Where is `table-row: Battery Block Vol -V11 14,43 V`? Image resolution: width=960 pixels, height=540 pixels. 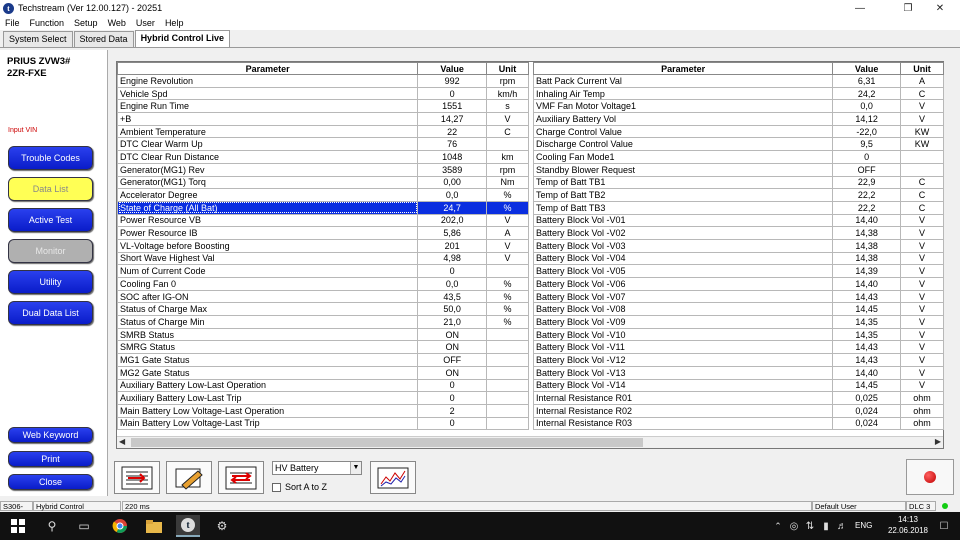 table-row: Battery Block Vol -V11 14,43 V is located at coordinates (738, 347).